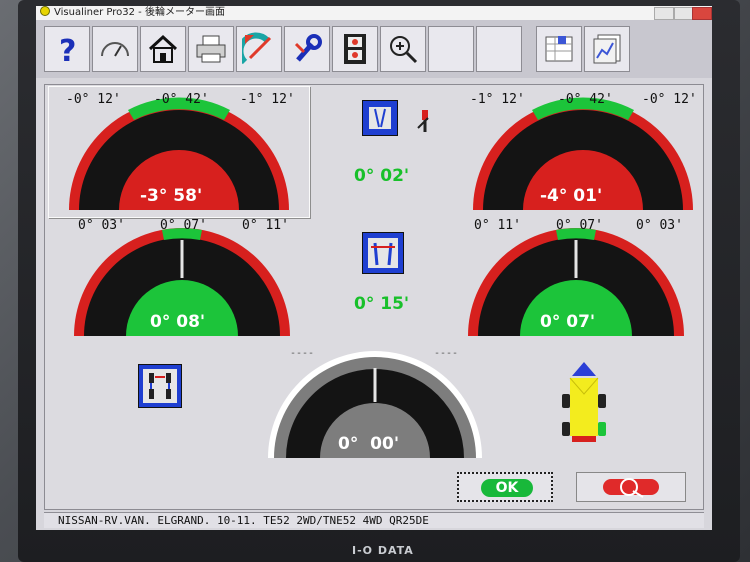  Describe the element at coordinates (568, 322) in the screenshot. I see `toe-right-value: 0° 07'` at that location.